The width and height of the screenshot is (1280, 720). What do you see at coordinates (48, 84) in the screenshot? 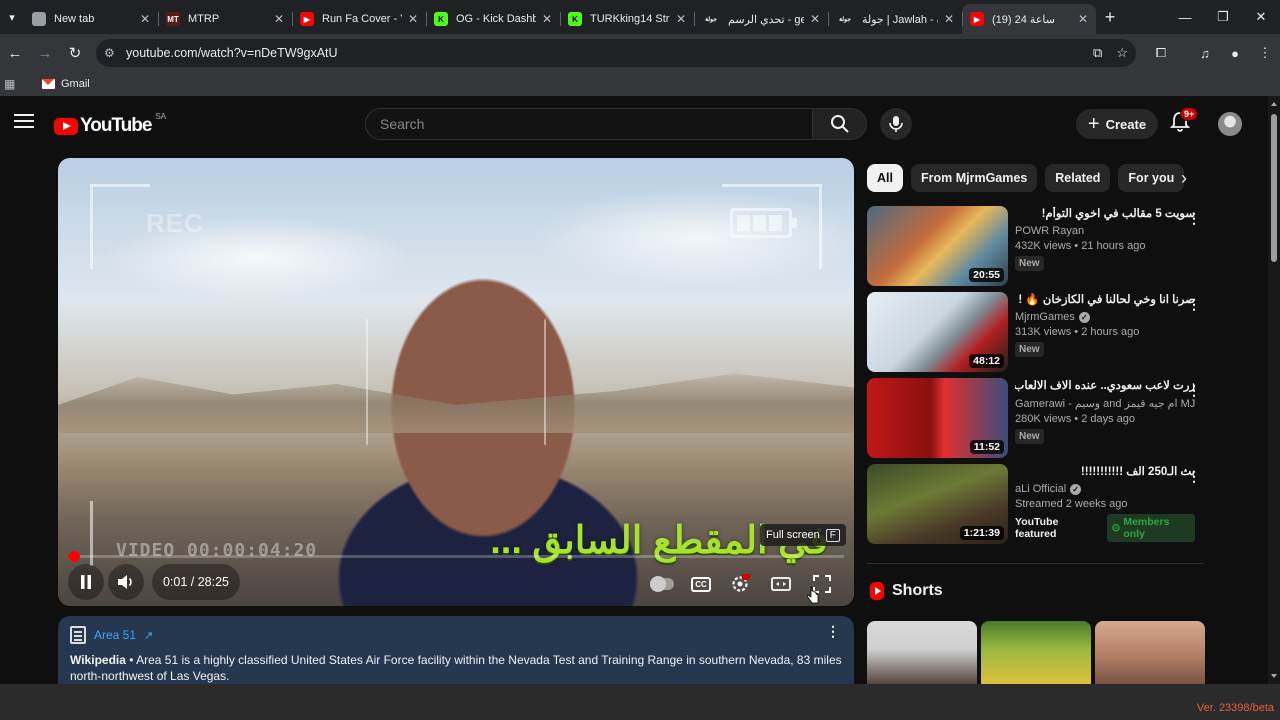
I see `gmail-icon` at bounding box center [48, 84].